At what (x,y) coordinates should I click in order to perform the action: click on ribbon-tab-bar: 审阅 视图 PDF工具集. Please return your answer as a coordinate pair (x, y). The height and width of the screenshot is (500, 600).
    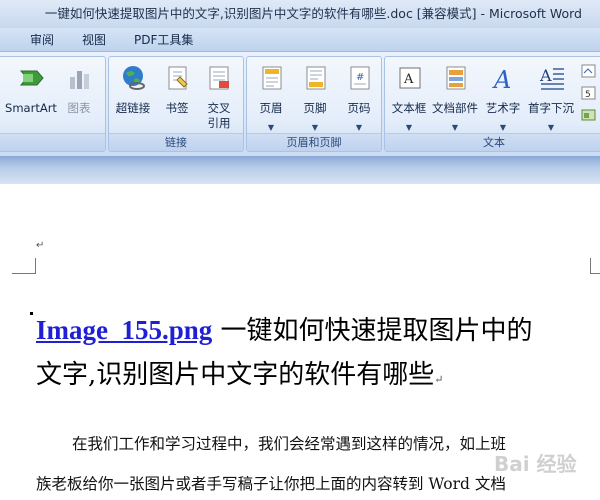
    Looking at the image, I should click on (300, 40).